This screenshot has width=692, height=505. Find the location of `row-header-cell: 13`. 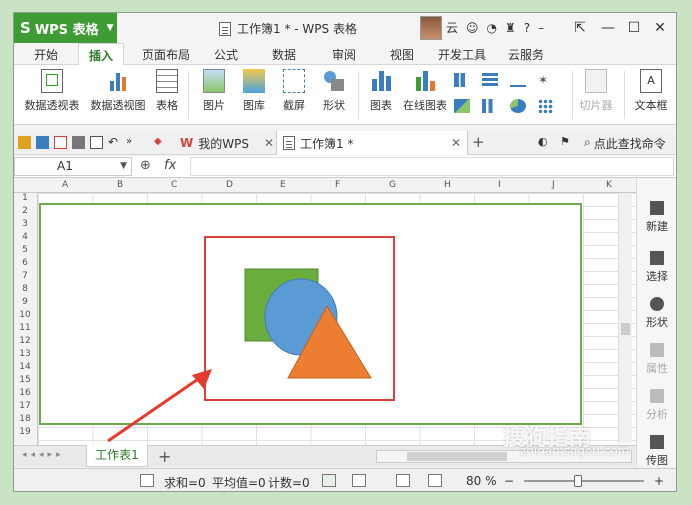

row-header-cell: 13 is located at coordinates (25, 354).